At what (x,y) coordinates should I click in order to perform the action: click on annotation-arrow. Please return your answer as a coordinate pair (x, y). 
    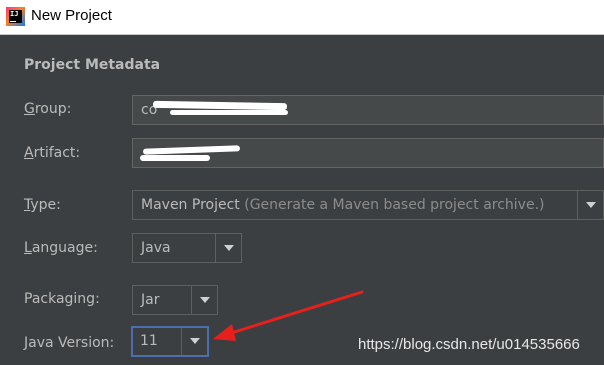
    Looking at the image, I should click on (288, 315).